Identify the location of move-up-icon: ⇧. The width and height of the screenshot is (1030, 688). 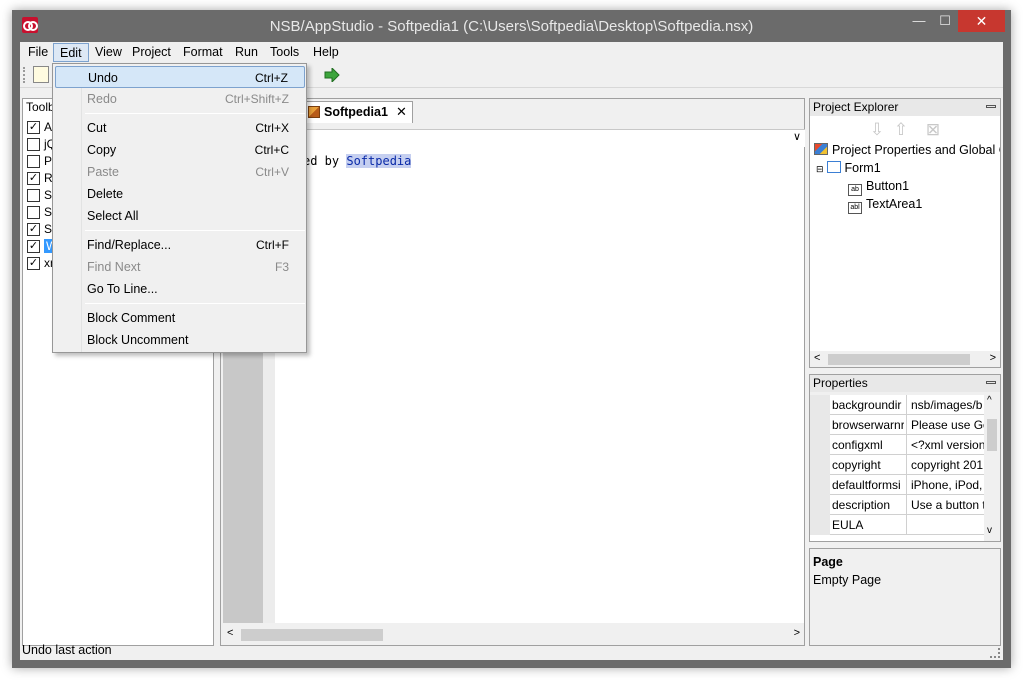
(901, 130).